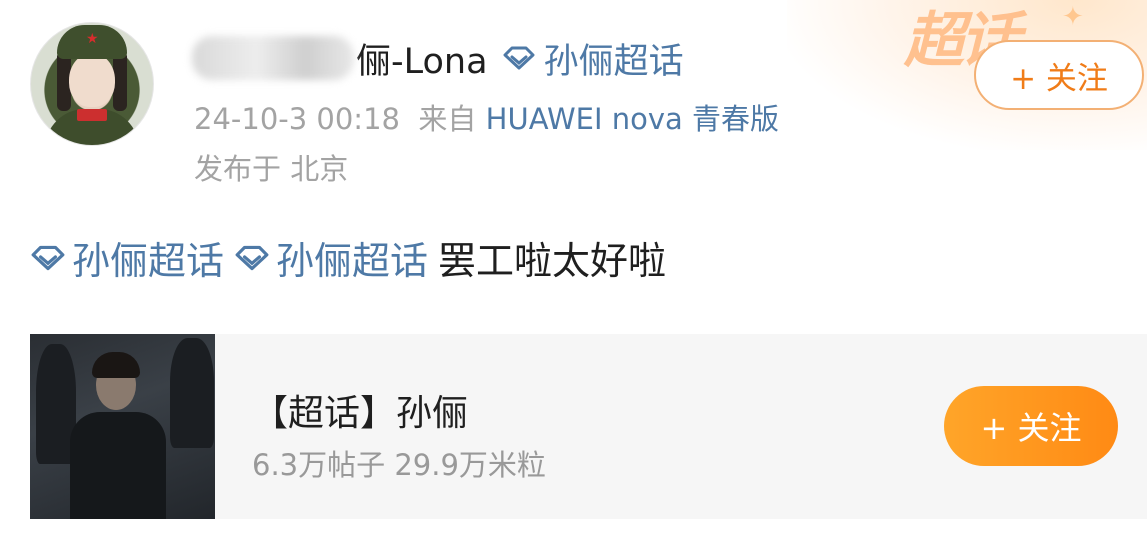  What do you see at coordinates (552, 261) in the screenshot?
I see `post-text: 罢工啦太好啦` at bounding box center [552, 261].